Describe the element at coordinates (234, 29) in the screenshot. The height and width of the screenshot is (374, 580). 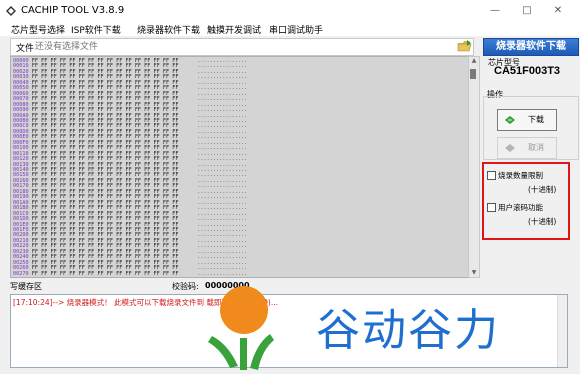
I see `menu-touch-debug: 触摸开发调试` at that location.